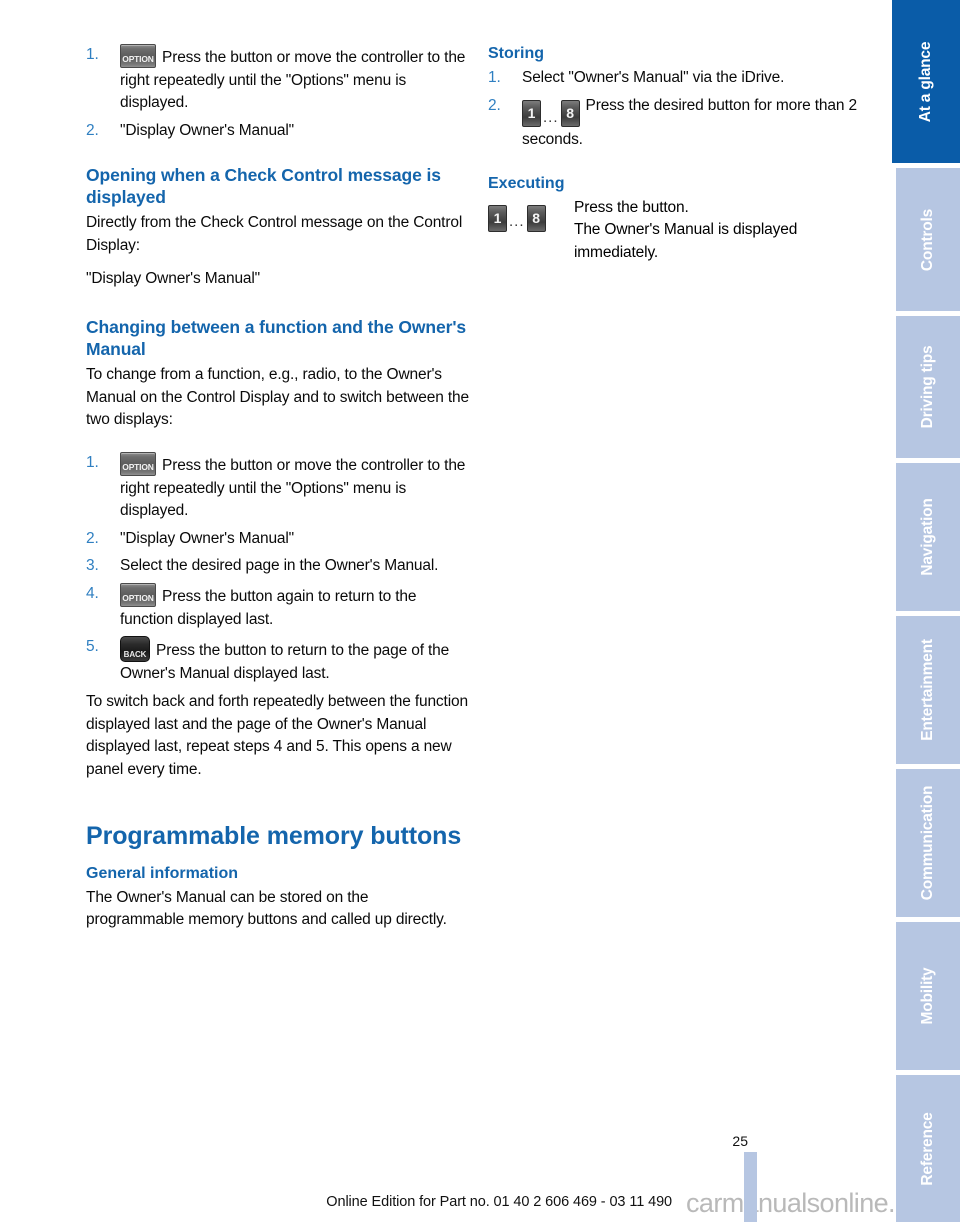 This screenshot has width=960, height=1222. I want to click on tab-mobility: Mobility, so click(928, 996).